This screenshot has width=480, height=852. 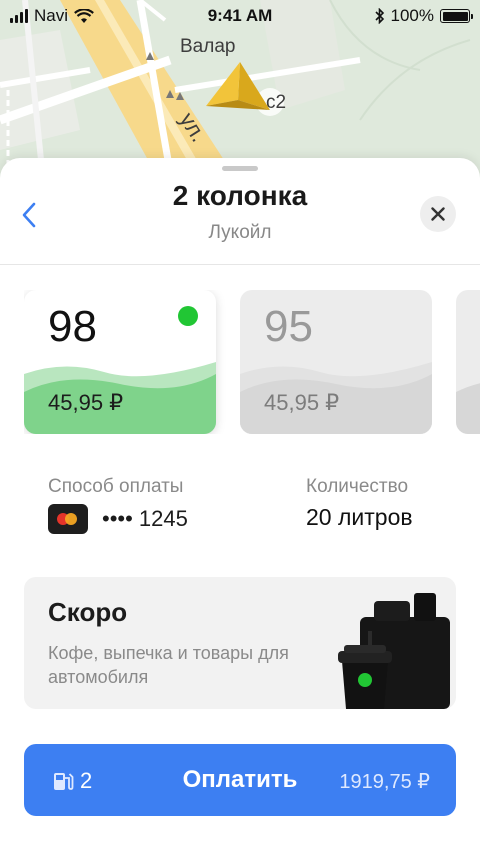 What do you see at coordinates (208, 46) in the screenshot?
I see `map-place-label: Валар` at bounding box center [208, 46].